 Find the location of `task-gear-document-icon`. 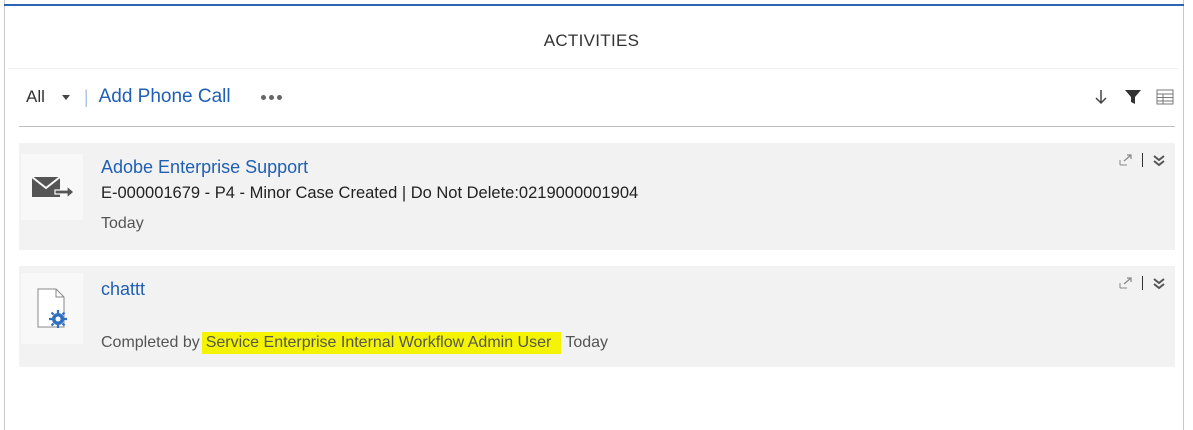

task-gear-document-icon is located at coordinates (52, 308).